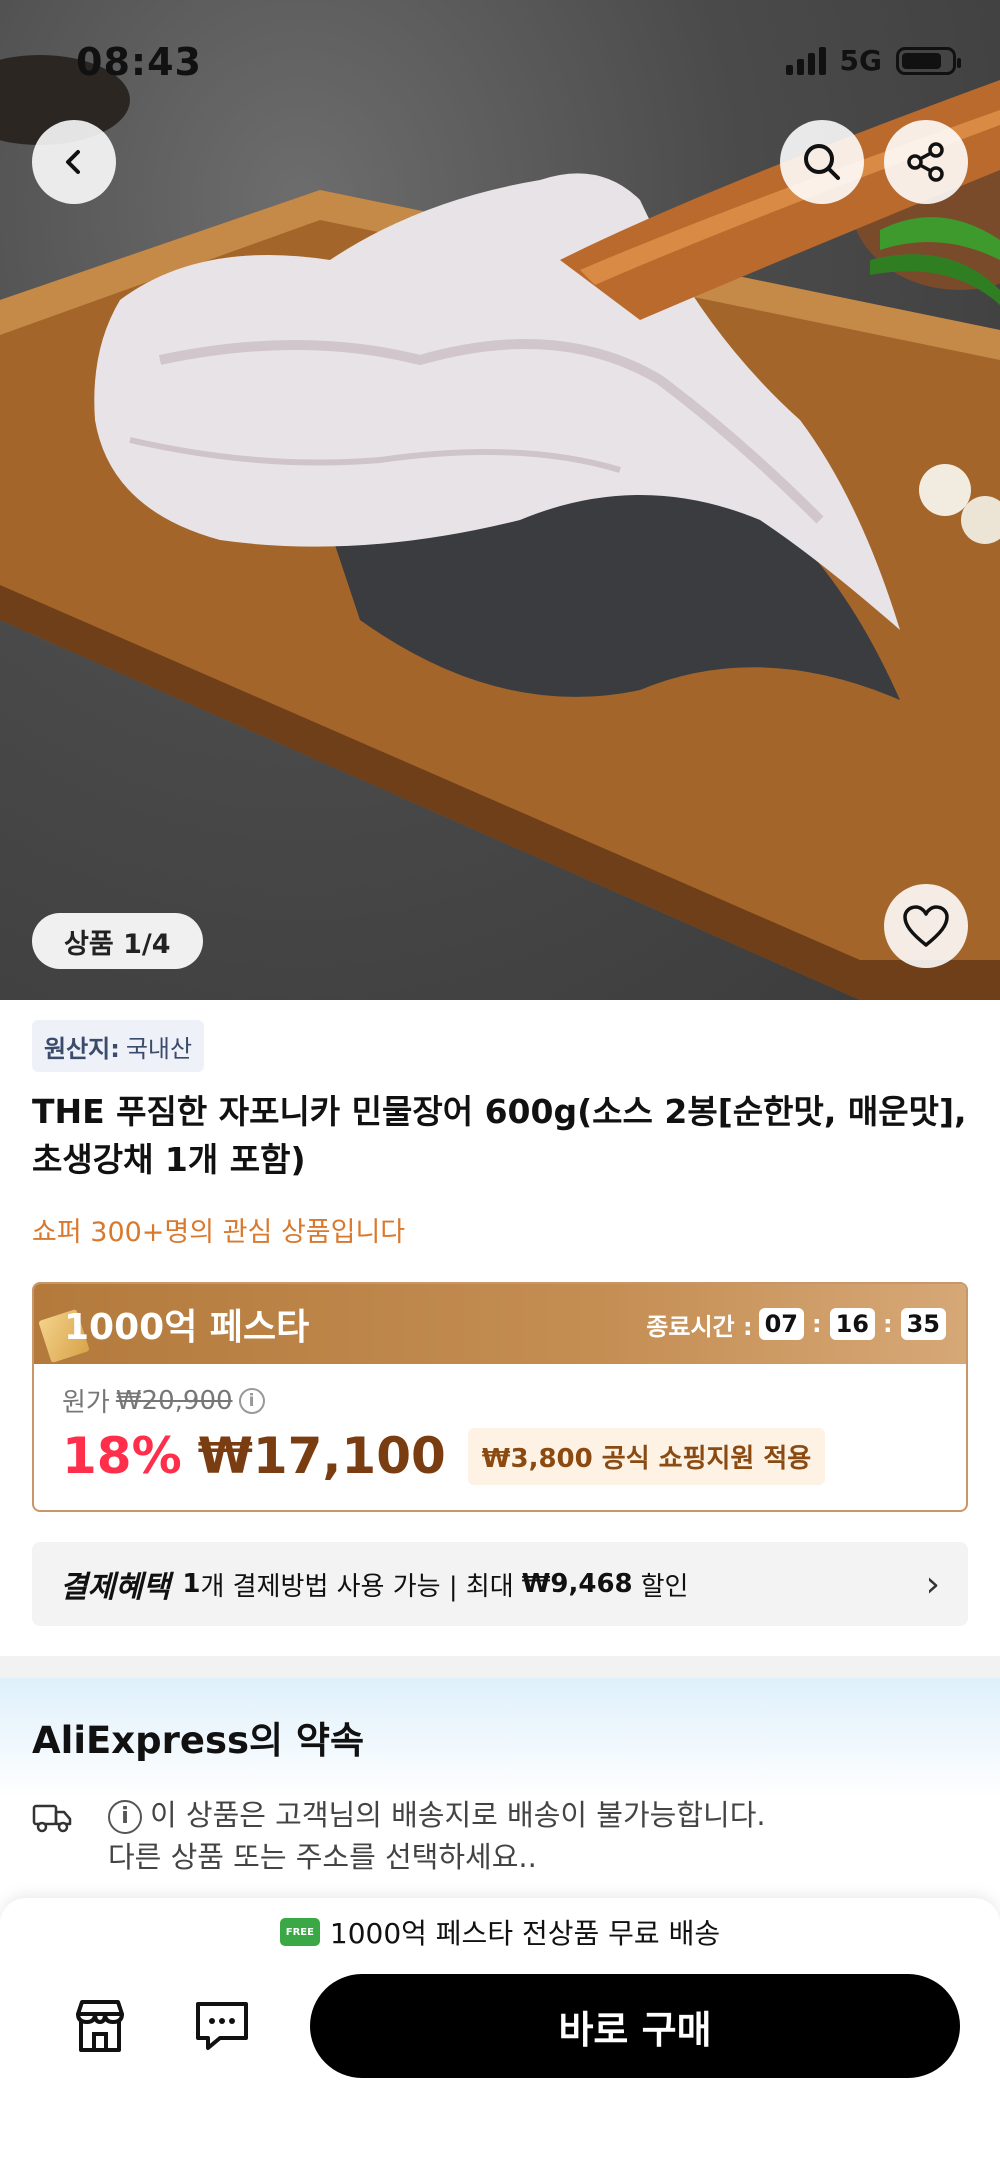 Image resolution: width=1000 pixels, height=2164 pixels. I want to click on store-icon, so click(100, 2026).